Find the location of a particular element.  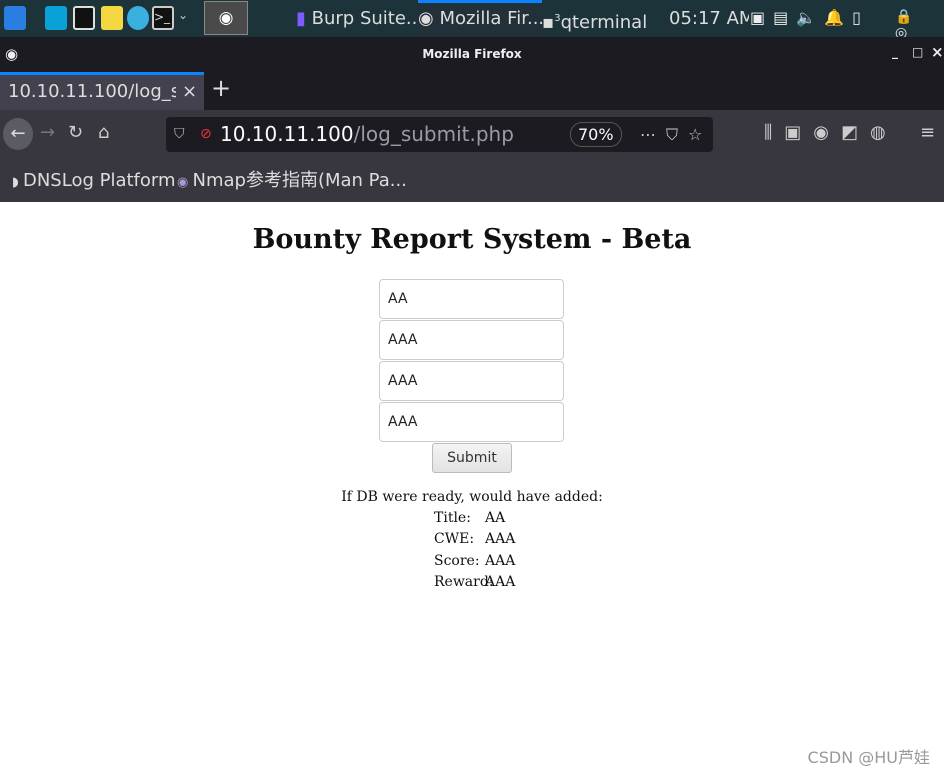

clock: 05:17 AM is located at coordinates (709, 18).